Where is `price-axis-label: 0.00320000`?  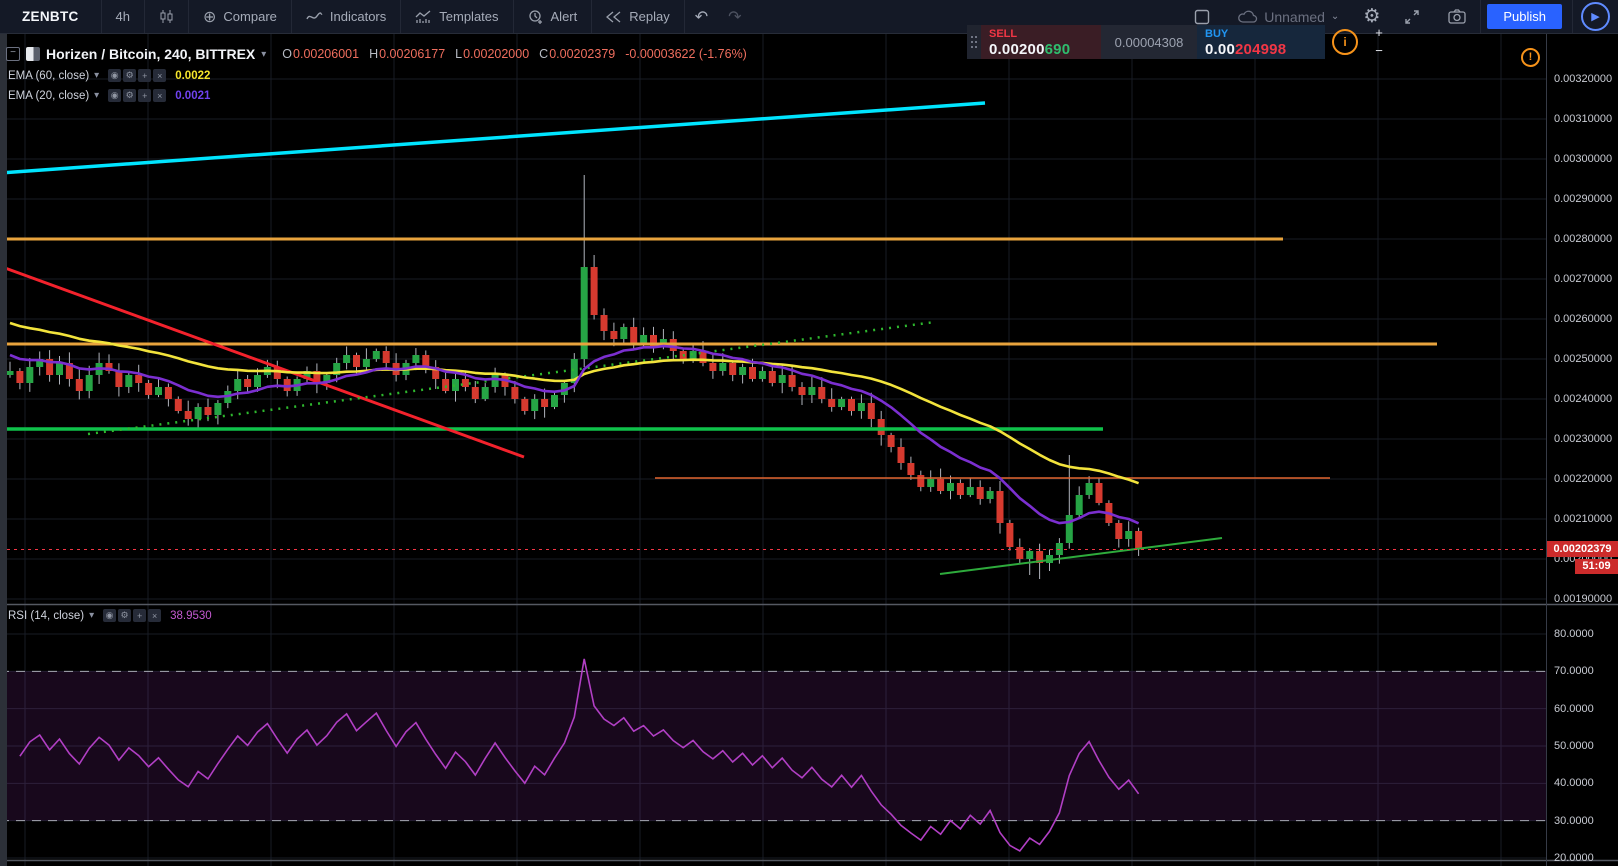
price-axis-label: 0.00320000 is located at coordinates (1583, 79).